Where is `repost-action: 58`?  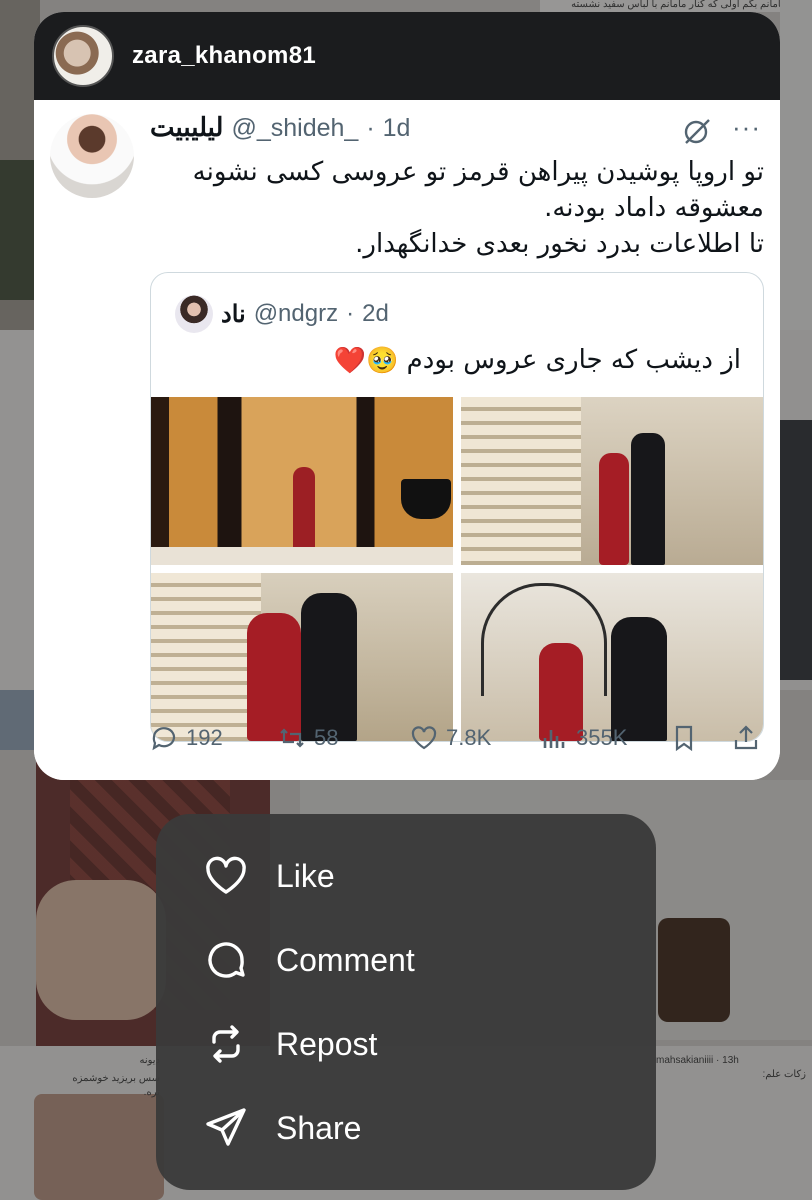 repost-action: 58 is located at coordinates (308, 738).